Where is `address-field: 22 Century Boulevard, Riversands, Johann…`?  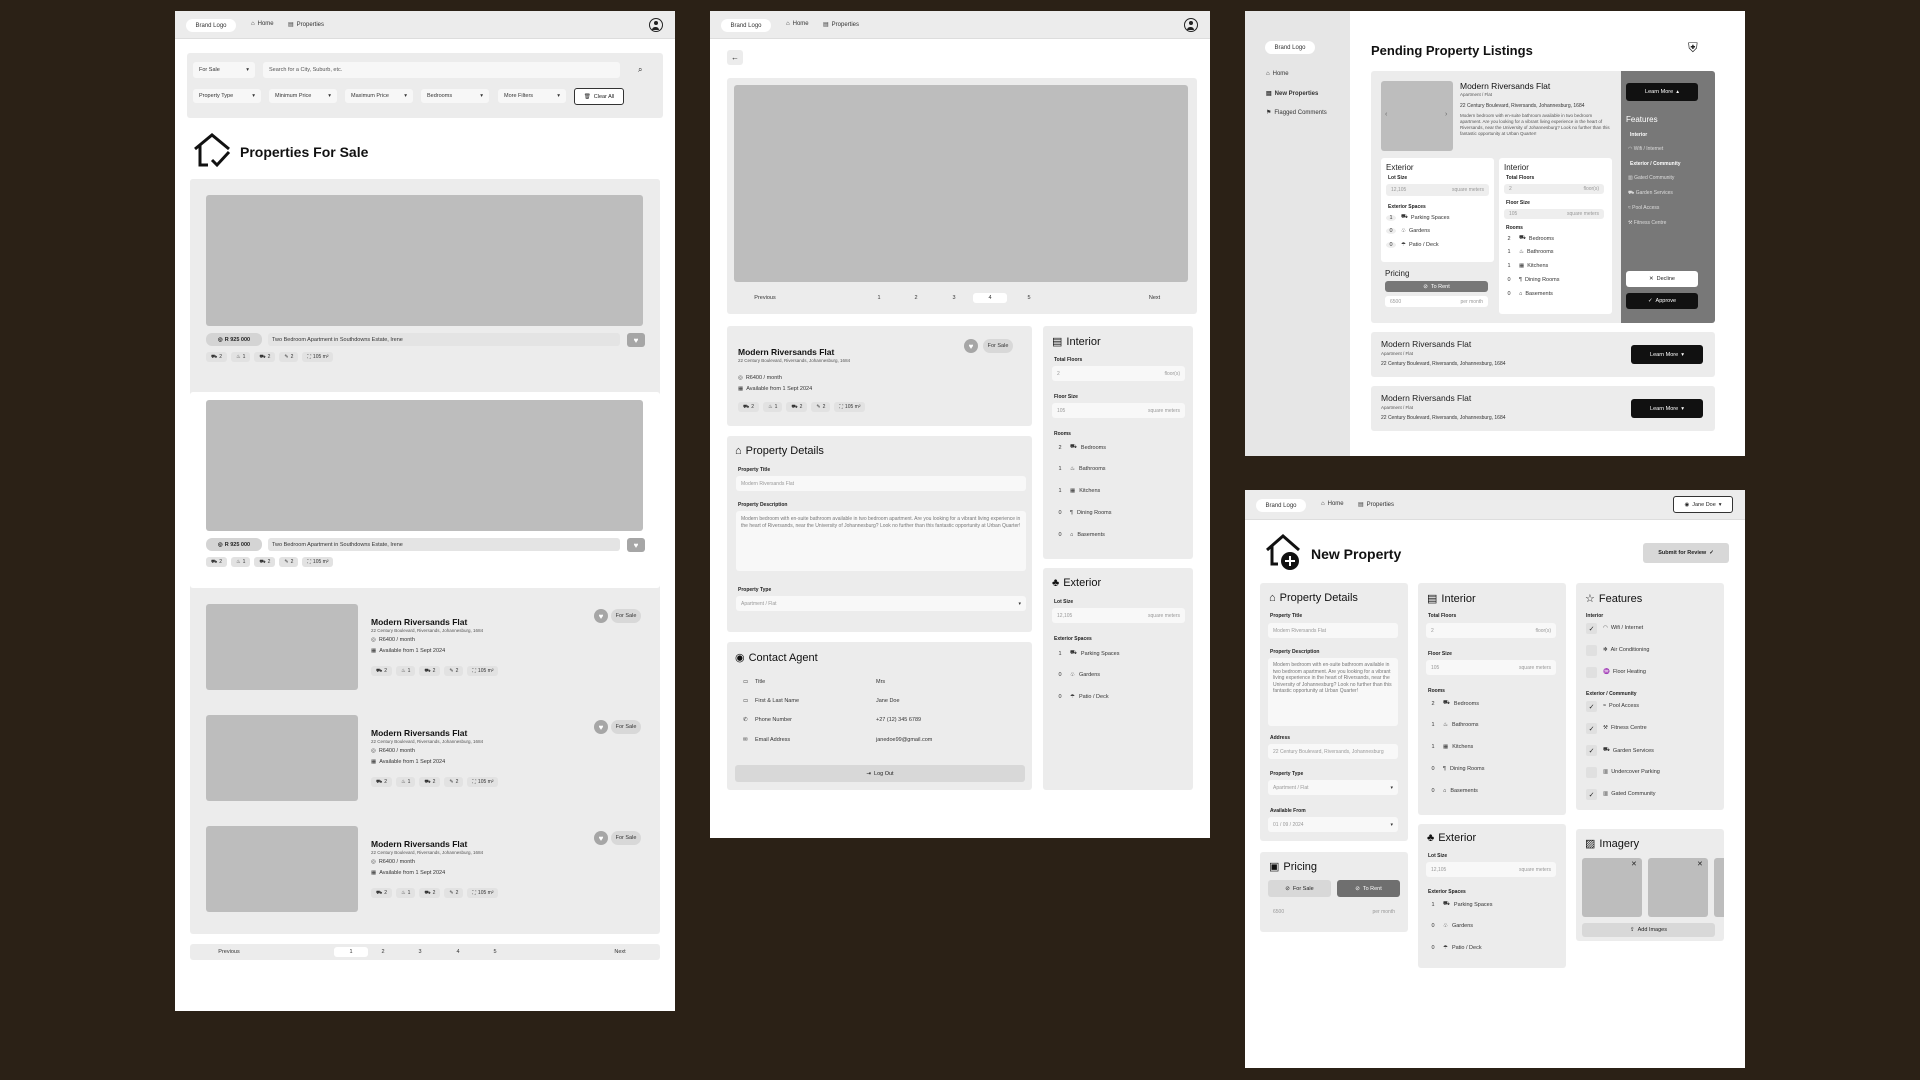
address-field: 22 Century Boulevard, Riversands, Johann… is located at coordinates (1333, 751).